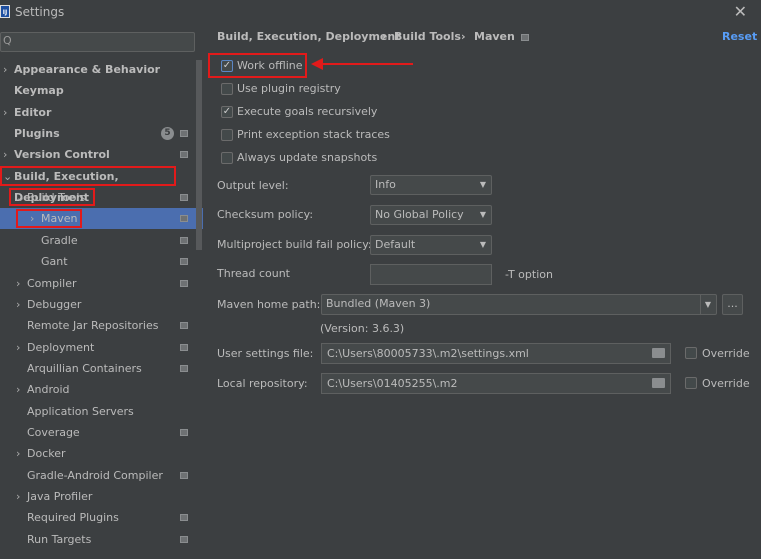 The width and height of the screenshot is (761, 559). Describe the element at coordinates (307, 157) in the screenshot. I see `checkbox-label: Always update snapshots` at that location.